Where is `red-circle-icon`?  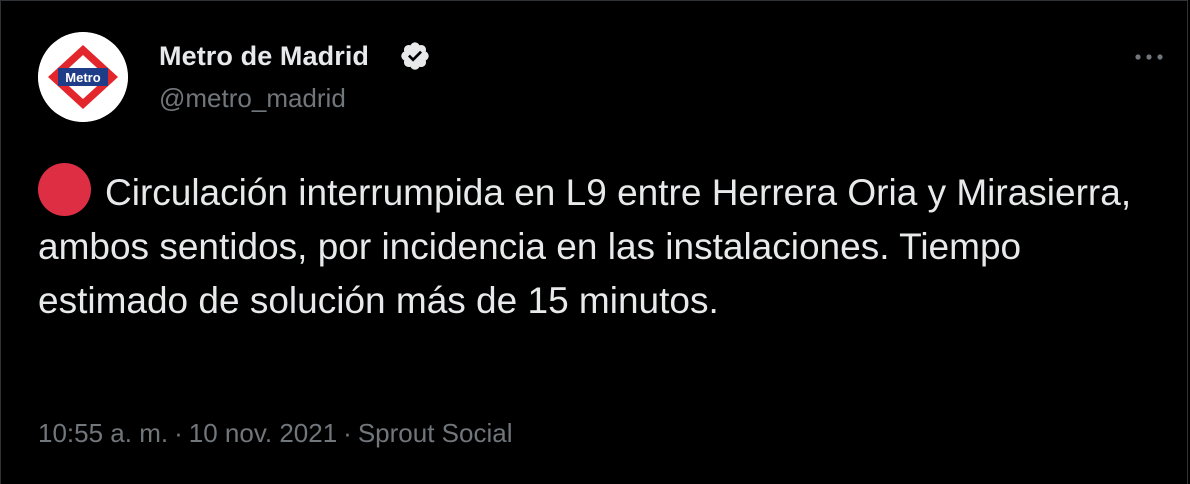 red-circle-icon is located at coordinates (64, 189).